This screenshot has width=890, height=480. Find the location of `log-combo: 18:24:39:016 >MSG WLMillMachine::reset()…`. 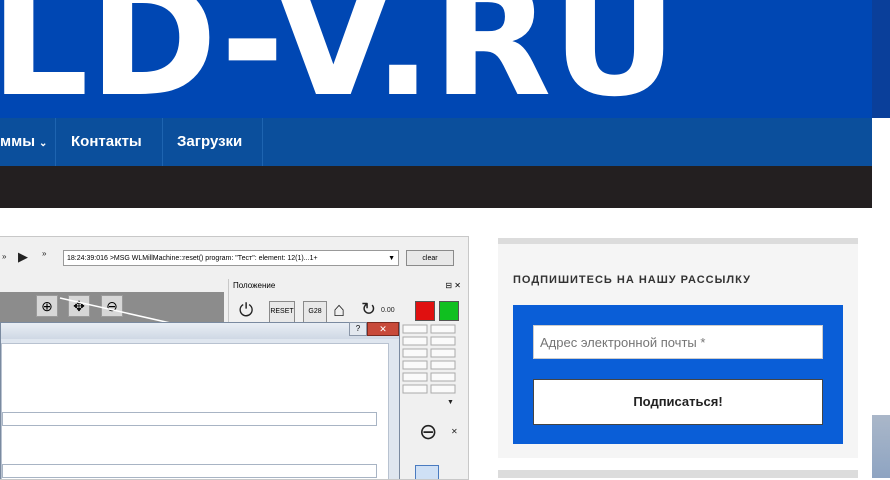

log-combo: 18:24:39:016 >MSG WLMillMachine::reset()… is located at coordinates (231, 258).